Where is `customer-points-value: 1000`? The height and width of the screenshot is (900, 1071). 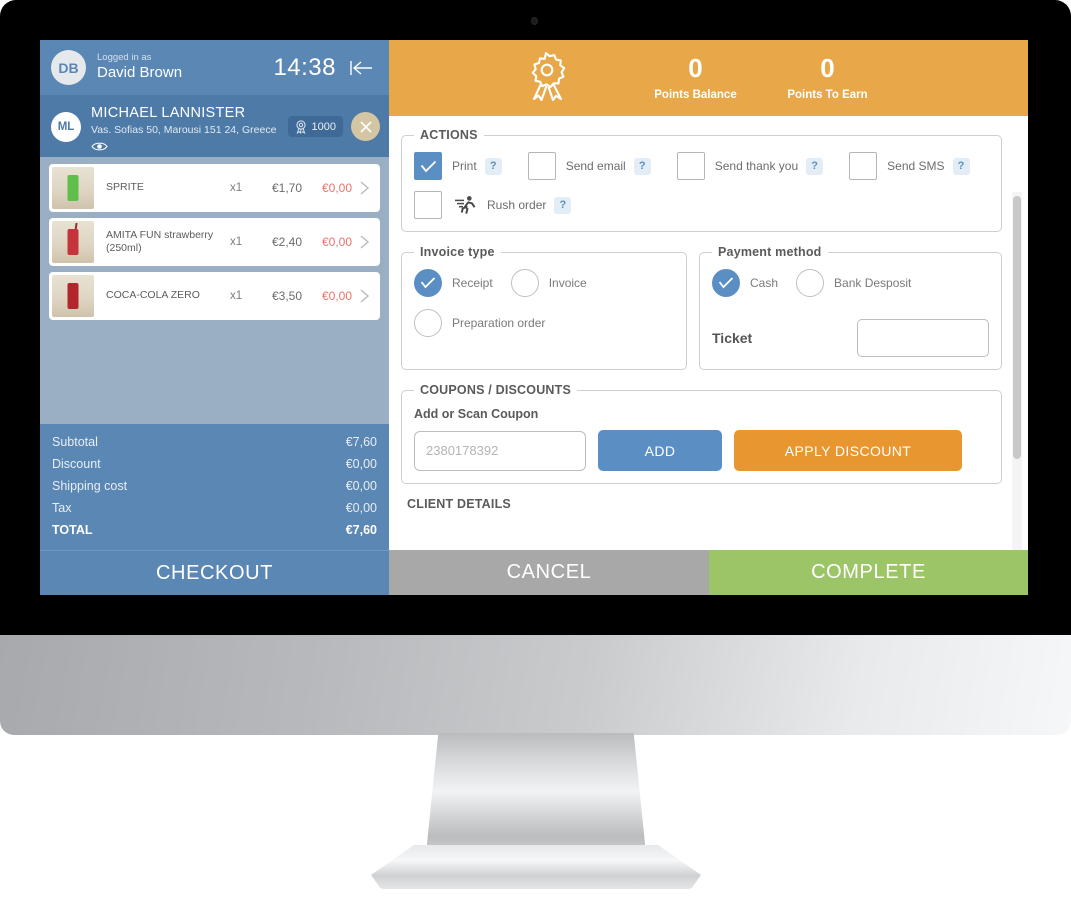
customer-points-value: 1000 is located at coordinates (323, 126).